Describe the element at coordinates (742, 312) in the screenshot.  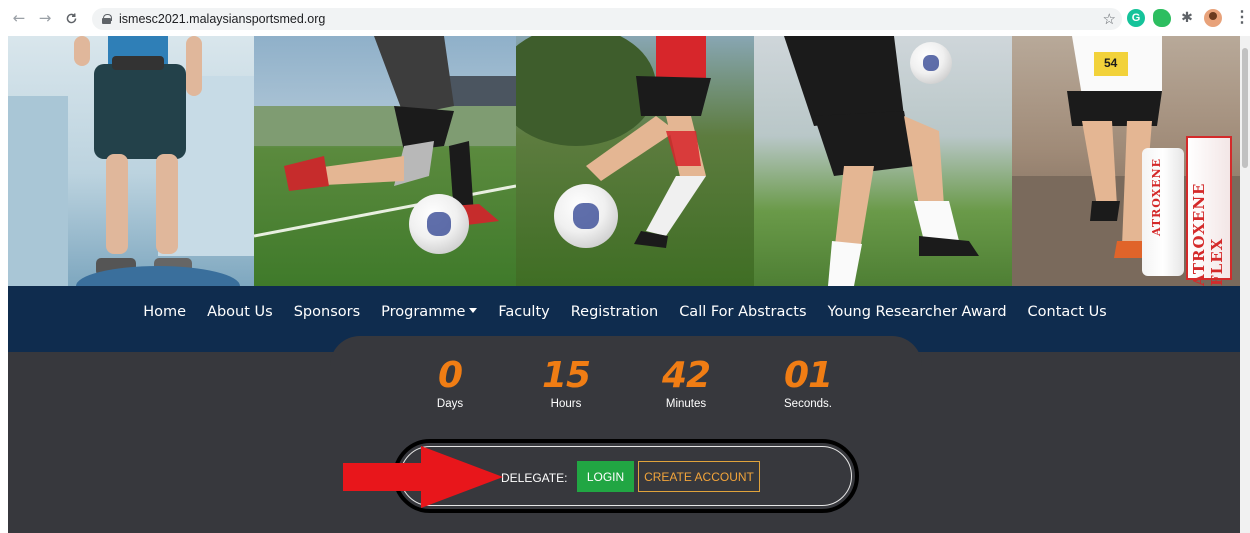
I see `nav-call-for-abstracts: Call For Abstracts` at that location.